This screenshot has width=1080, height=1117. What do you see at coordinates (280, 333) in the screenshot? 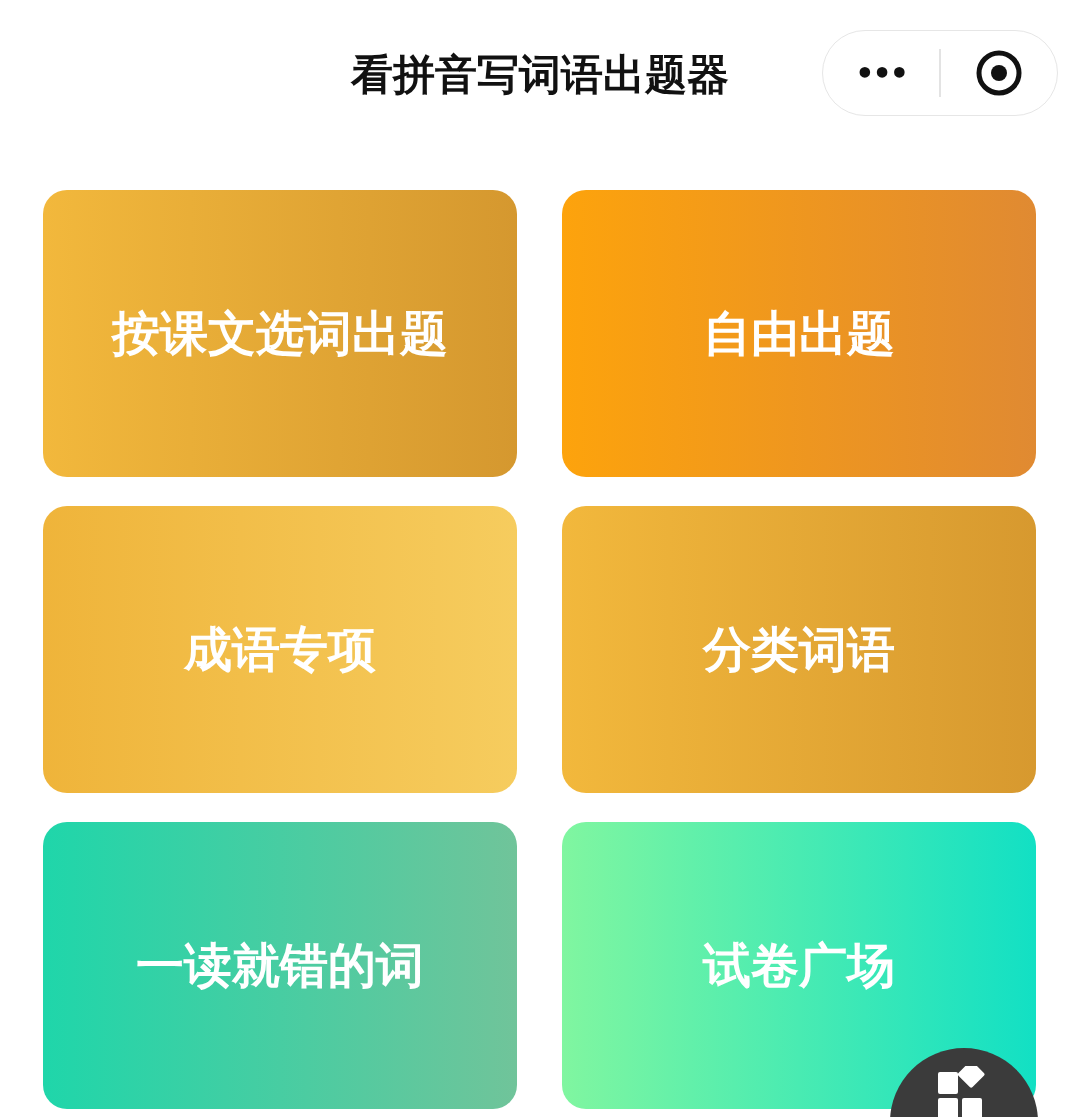
I see `menu-card: 按课文选词出题` at bounding box center [280, 333].